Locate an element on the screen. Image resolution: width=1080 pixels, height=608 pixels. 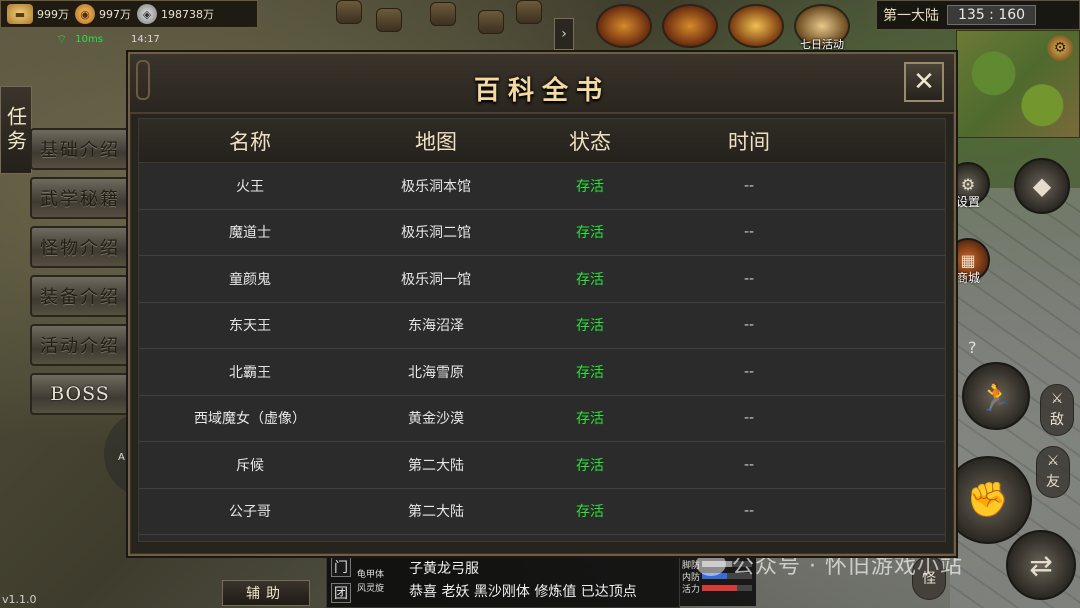
menu-martial-arts: 武学秘籍 is located at coordinates (80, 198).